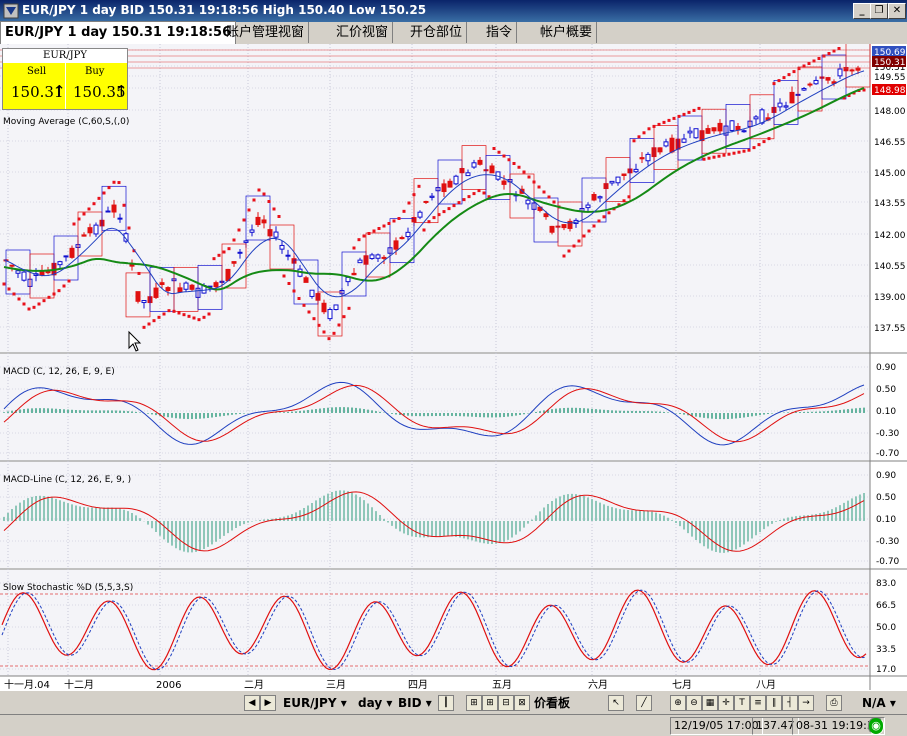 The image size is (907, 736). What do you see at coordinates (95, 71) in the screenshot?
I see `buy-label: Buy` at bounding box center [95, 71].